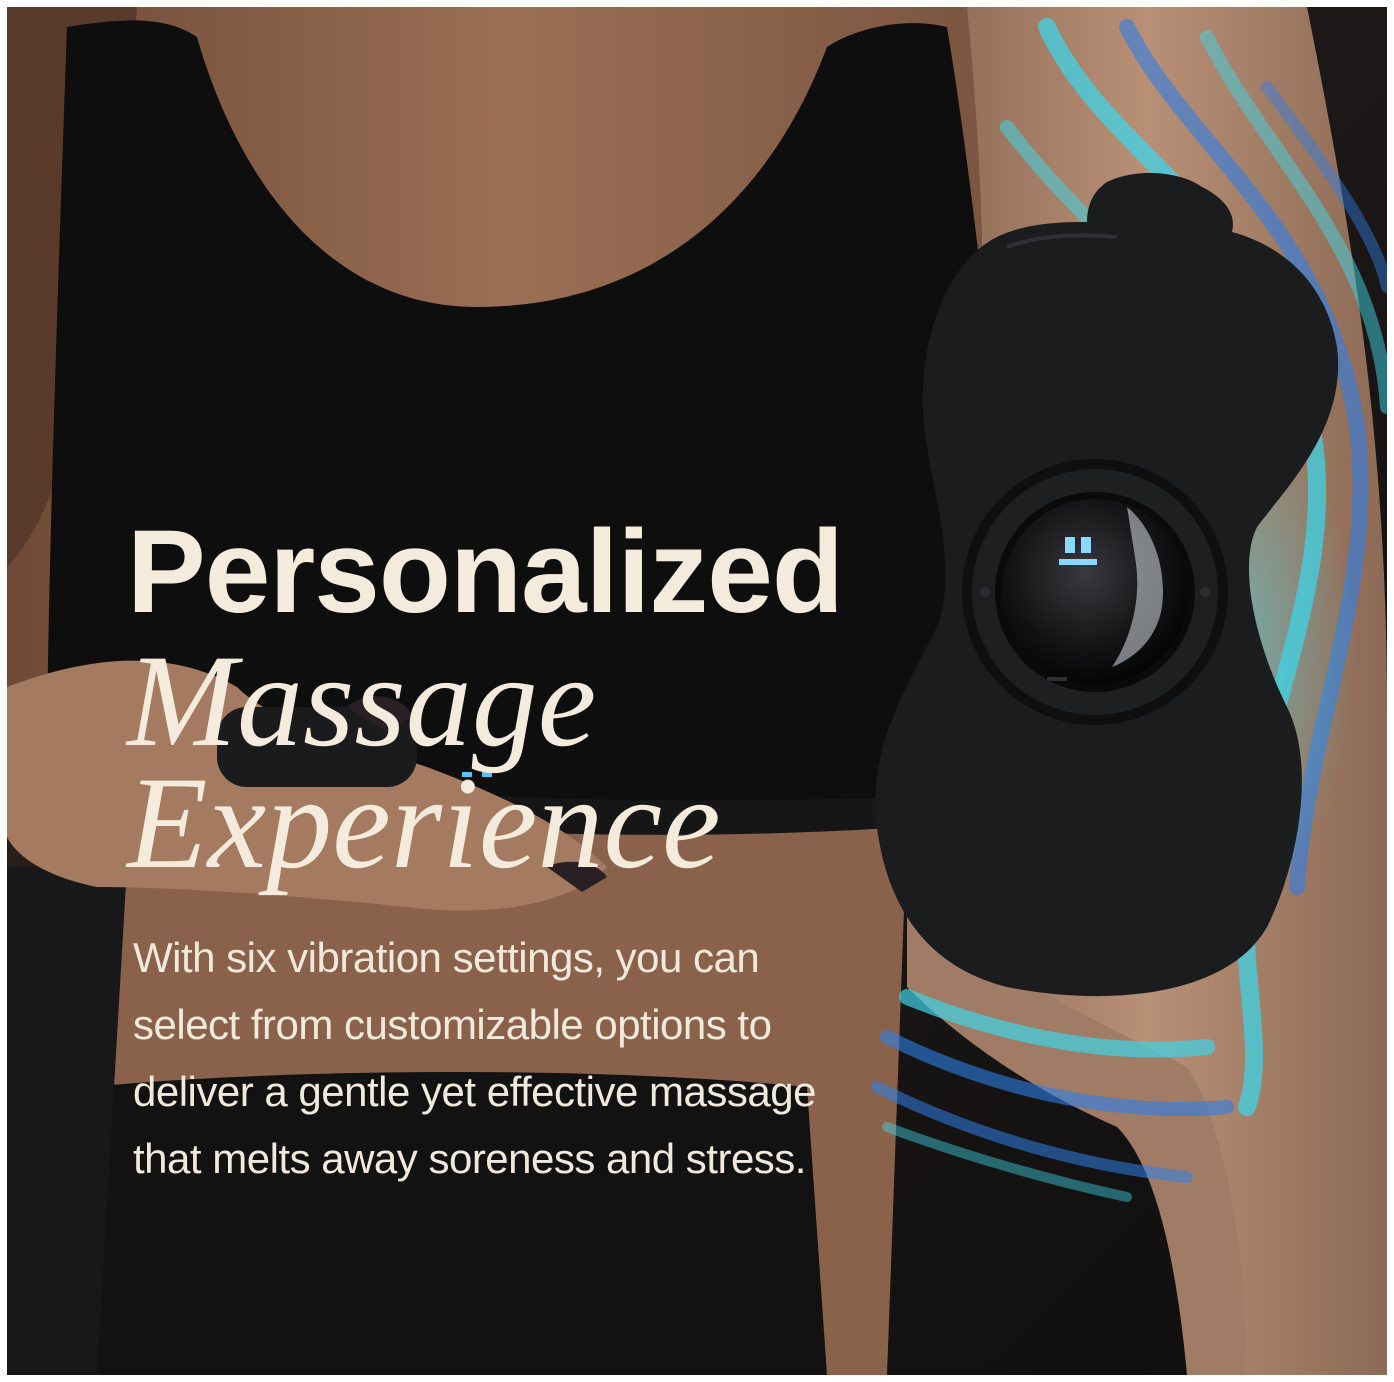 Image resolution: width=1394 pixels, height=1382 pixels. Describe the element at coordinates (424, 822) in the screenshot. I see `heading-experience: Experience` at that location.